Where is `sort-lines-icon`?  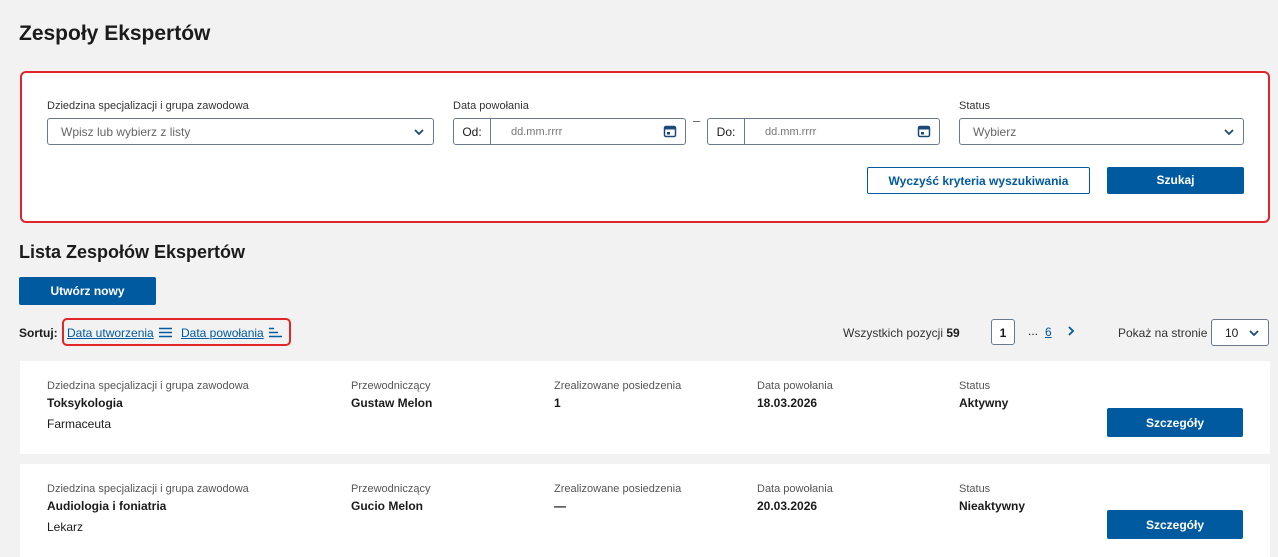
sort-lines-icon is located at coordinates (165, 332).